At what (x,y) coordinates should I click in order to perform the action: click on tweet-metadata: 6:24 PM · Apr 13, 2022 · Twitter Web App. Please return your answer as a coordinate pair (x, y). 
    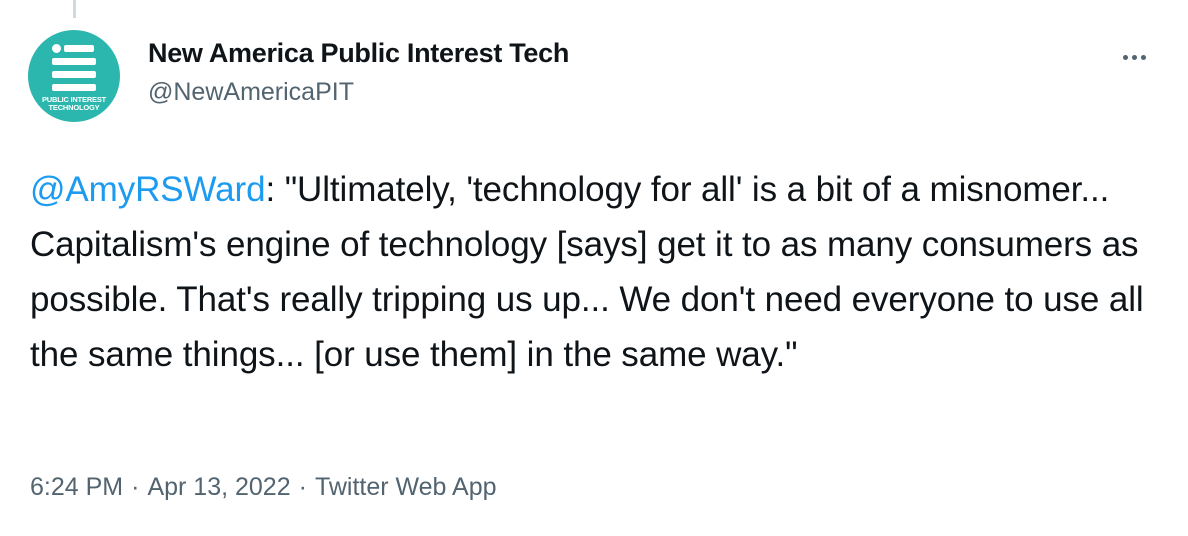
    Looking at the image, I should click on (263, 487).